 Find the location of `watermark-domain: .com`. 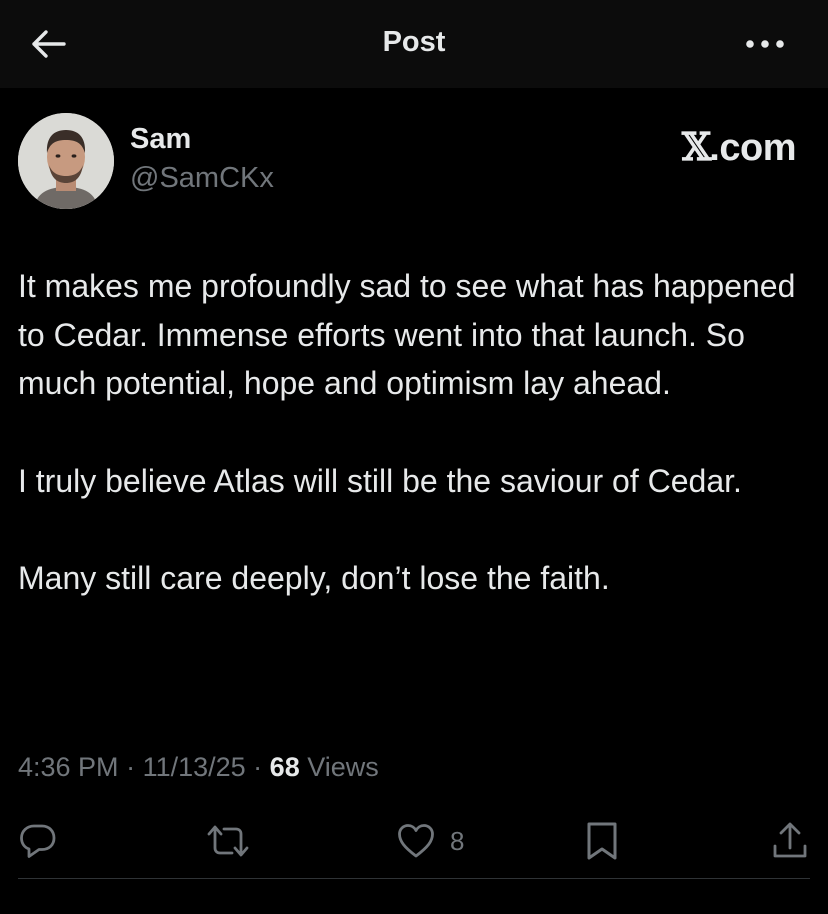

watermark-domain: .com is located at coordinates (752, 148).